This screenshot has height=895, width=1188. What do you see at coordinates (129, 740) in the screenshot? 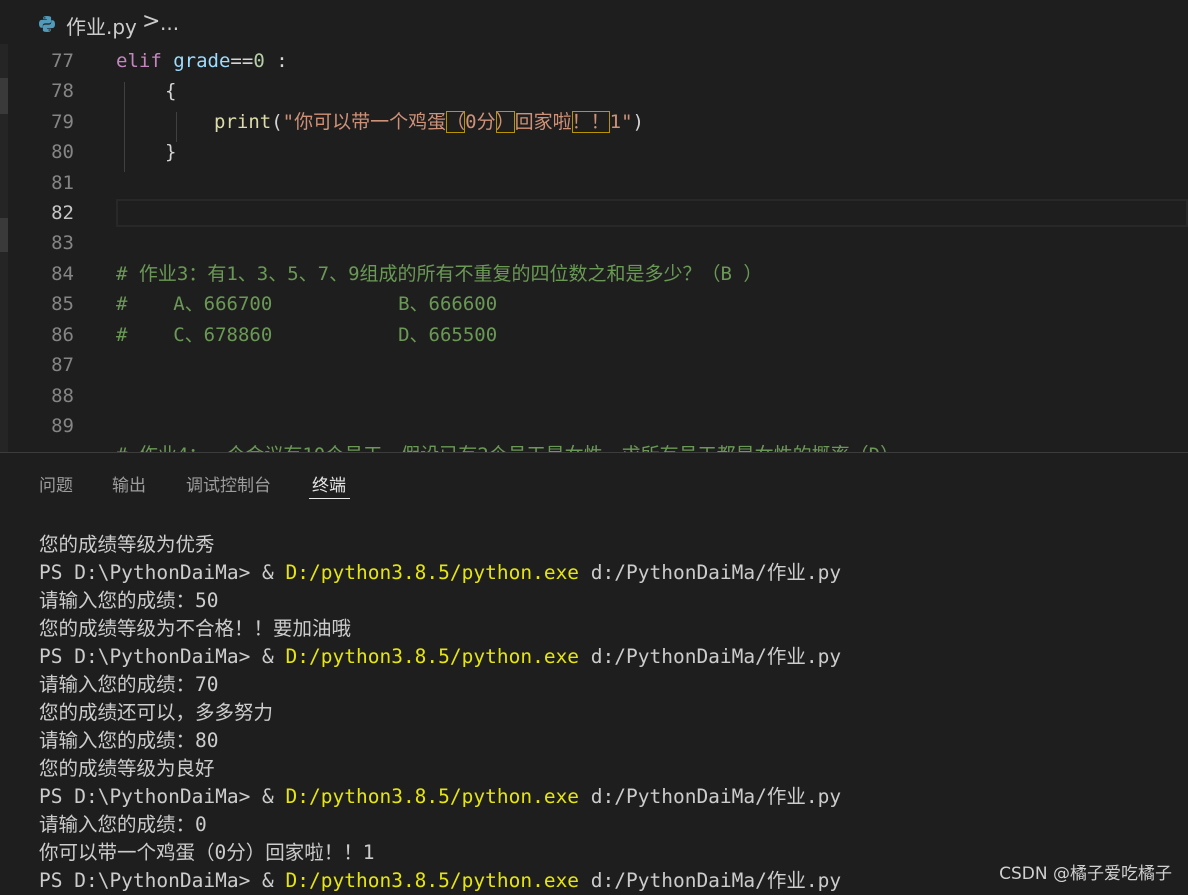
I see `terminal-line: 请输入您的成绩：80` at bounding box center [129, 740].